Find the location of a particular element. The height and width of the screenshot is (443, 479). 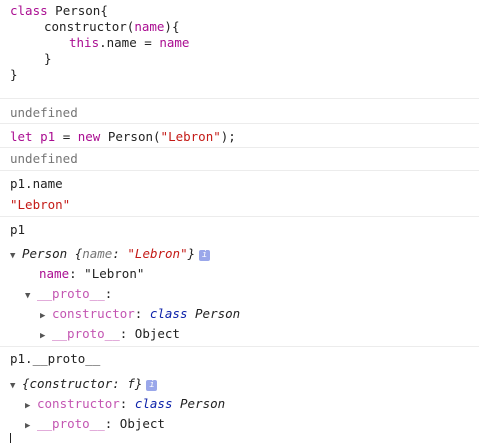

code-line-close-outer: } is located at coordinates (14, 75).